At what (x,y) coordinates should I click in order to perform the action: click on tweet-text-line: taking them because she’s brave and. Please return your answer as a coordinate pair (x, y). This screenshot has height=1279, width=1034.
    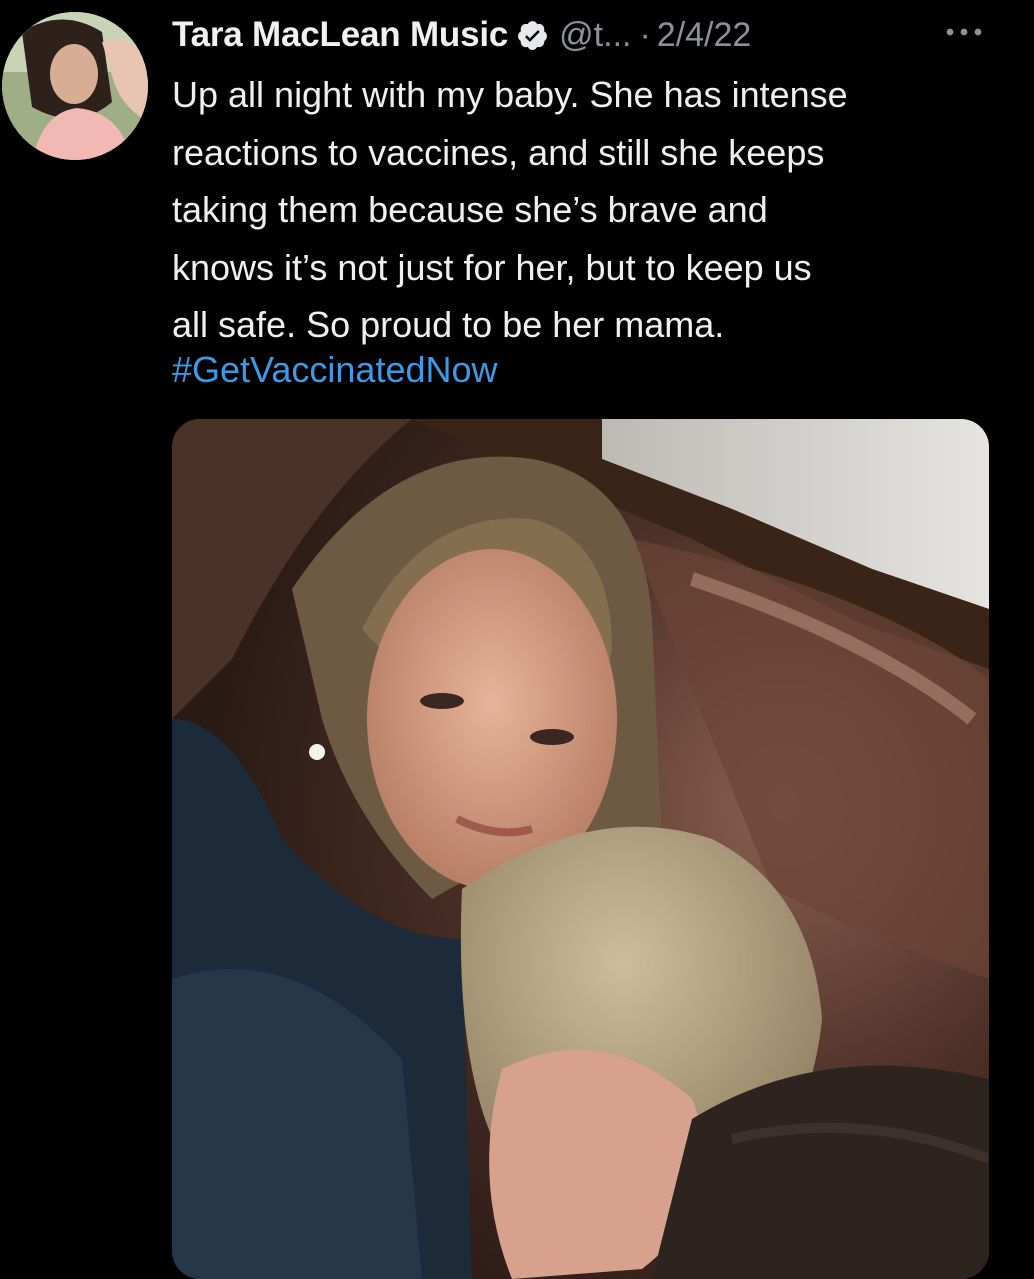
    Looking at the image, I should click on (470, 209).